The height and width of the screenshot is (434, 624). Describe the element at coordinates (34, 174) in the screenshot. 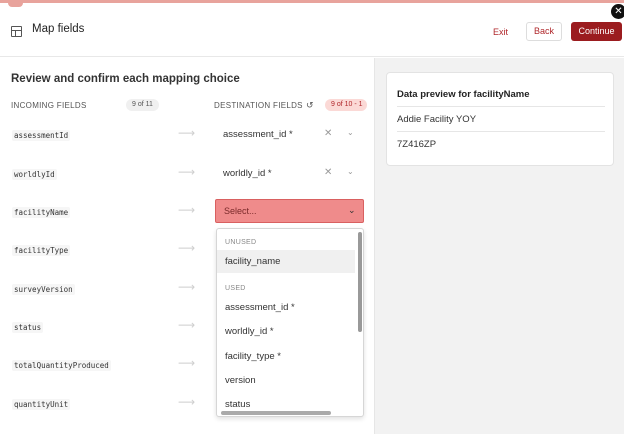

I see `incoming-field: worldlyId` at that location.